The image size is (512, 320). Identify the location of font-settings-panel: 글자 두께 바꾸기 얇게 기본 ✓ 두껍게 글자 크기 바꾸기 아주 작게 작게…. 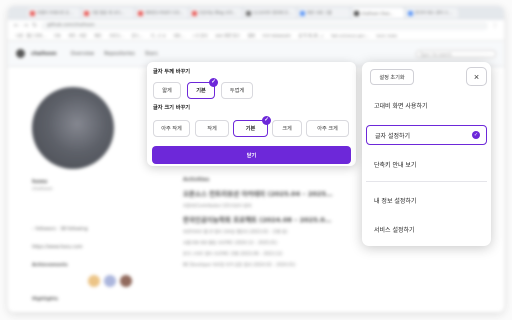
(251, 114).